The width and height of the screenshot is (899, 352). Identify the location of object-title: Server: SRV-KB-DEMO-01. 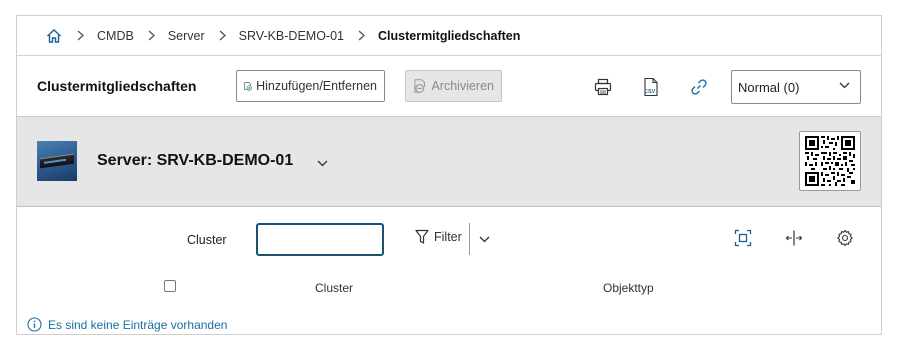
(195, 160).